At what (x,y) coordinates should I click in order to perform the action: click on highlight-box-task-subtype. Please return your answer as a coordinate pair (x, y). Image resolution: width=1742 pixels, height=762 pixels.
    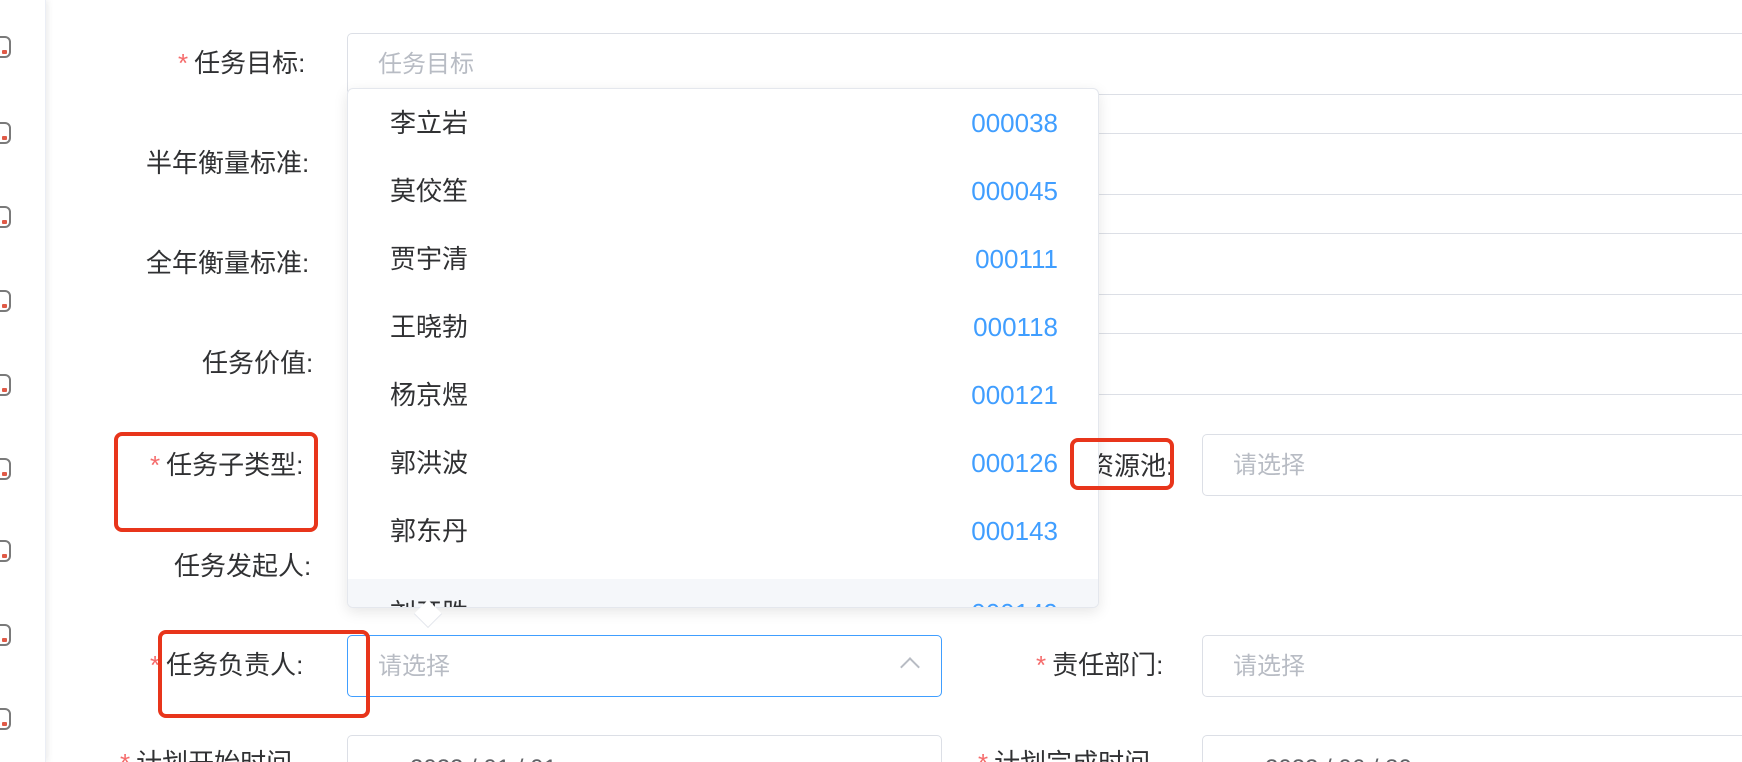
    Looking at the image, I should click on (216, 482).